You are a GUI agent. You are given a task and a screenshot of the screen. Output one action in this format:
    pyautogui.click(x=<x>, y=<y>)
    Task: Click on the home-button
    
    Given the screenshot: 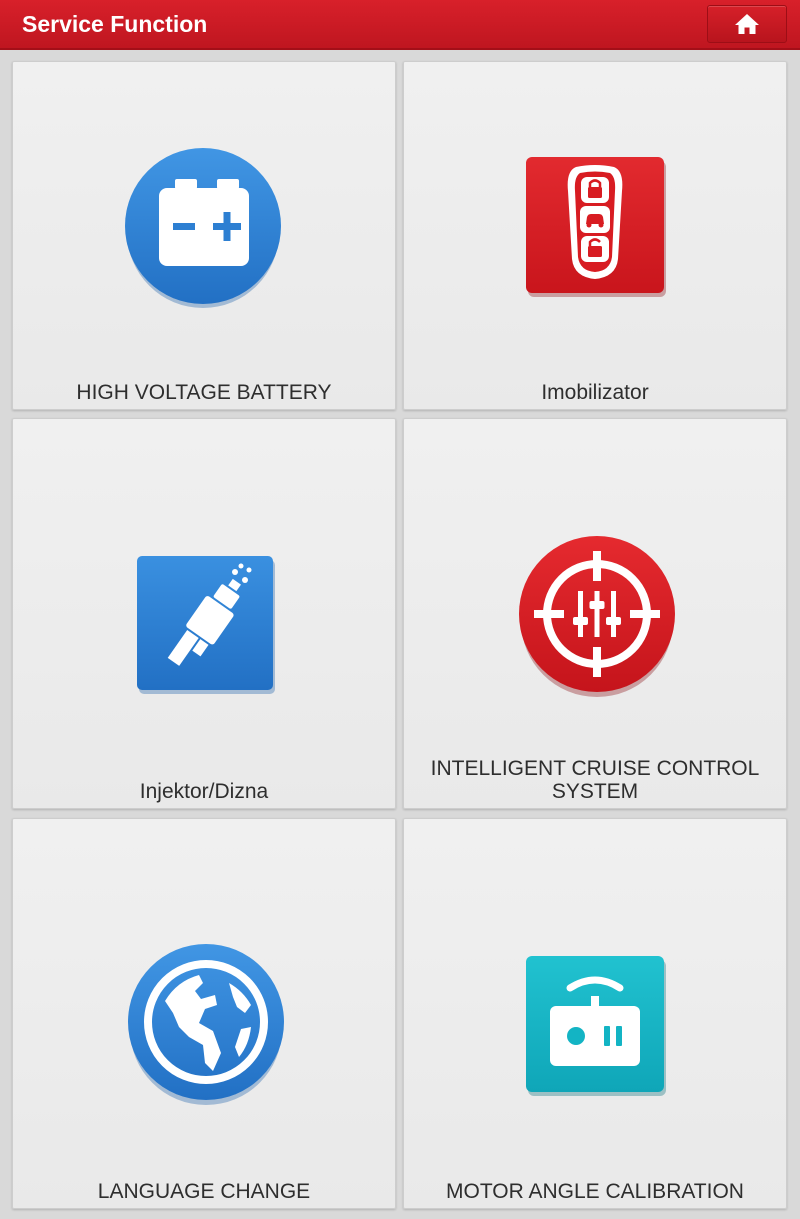 What is the action you would take?
    pyautogui.click(x=747, y=24)
    